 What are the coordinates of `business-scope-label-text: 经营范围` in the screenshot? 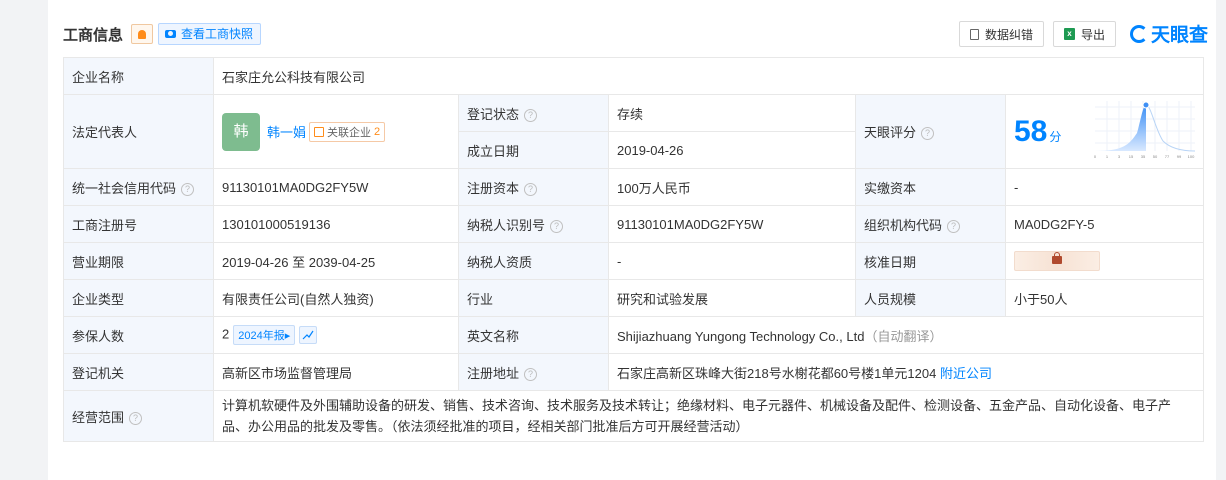 It's located at (98, 417).